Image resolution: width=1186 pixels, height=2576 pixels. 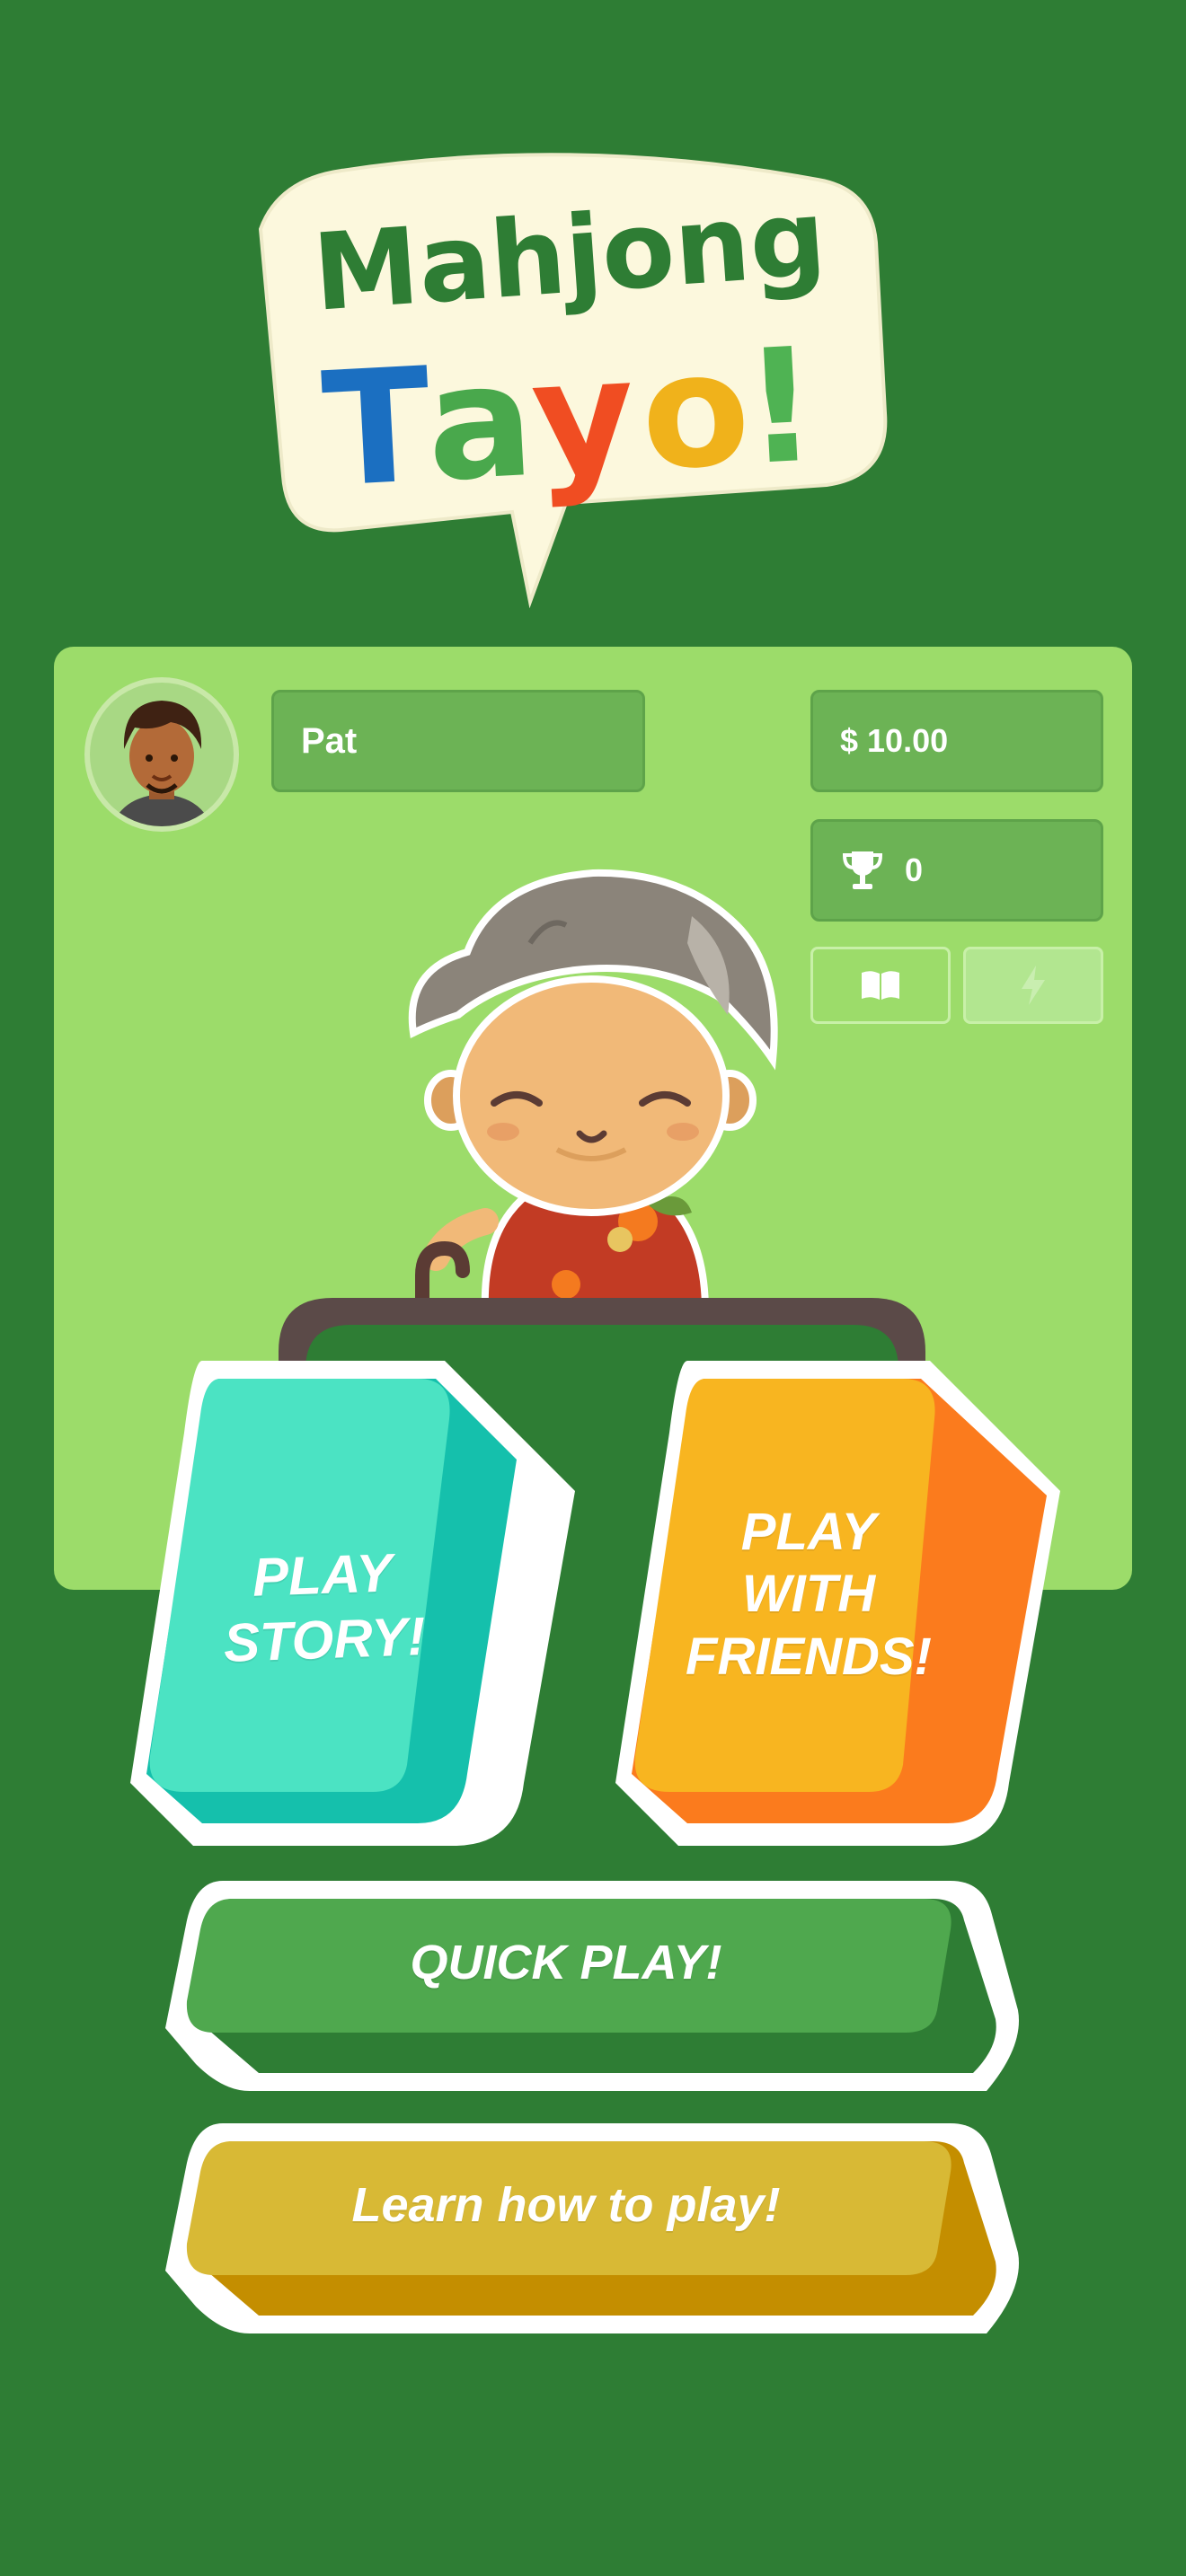 I want to click on logo-letter: y, so click(x=583, y=418).